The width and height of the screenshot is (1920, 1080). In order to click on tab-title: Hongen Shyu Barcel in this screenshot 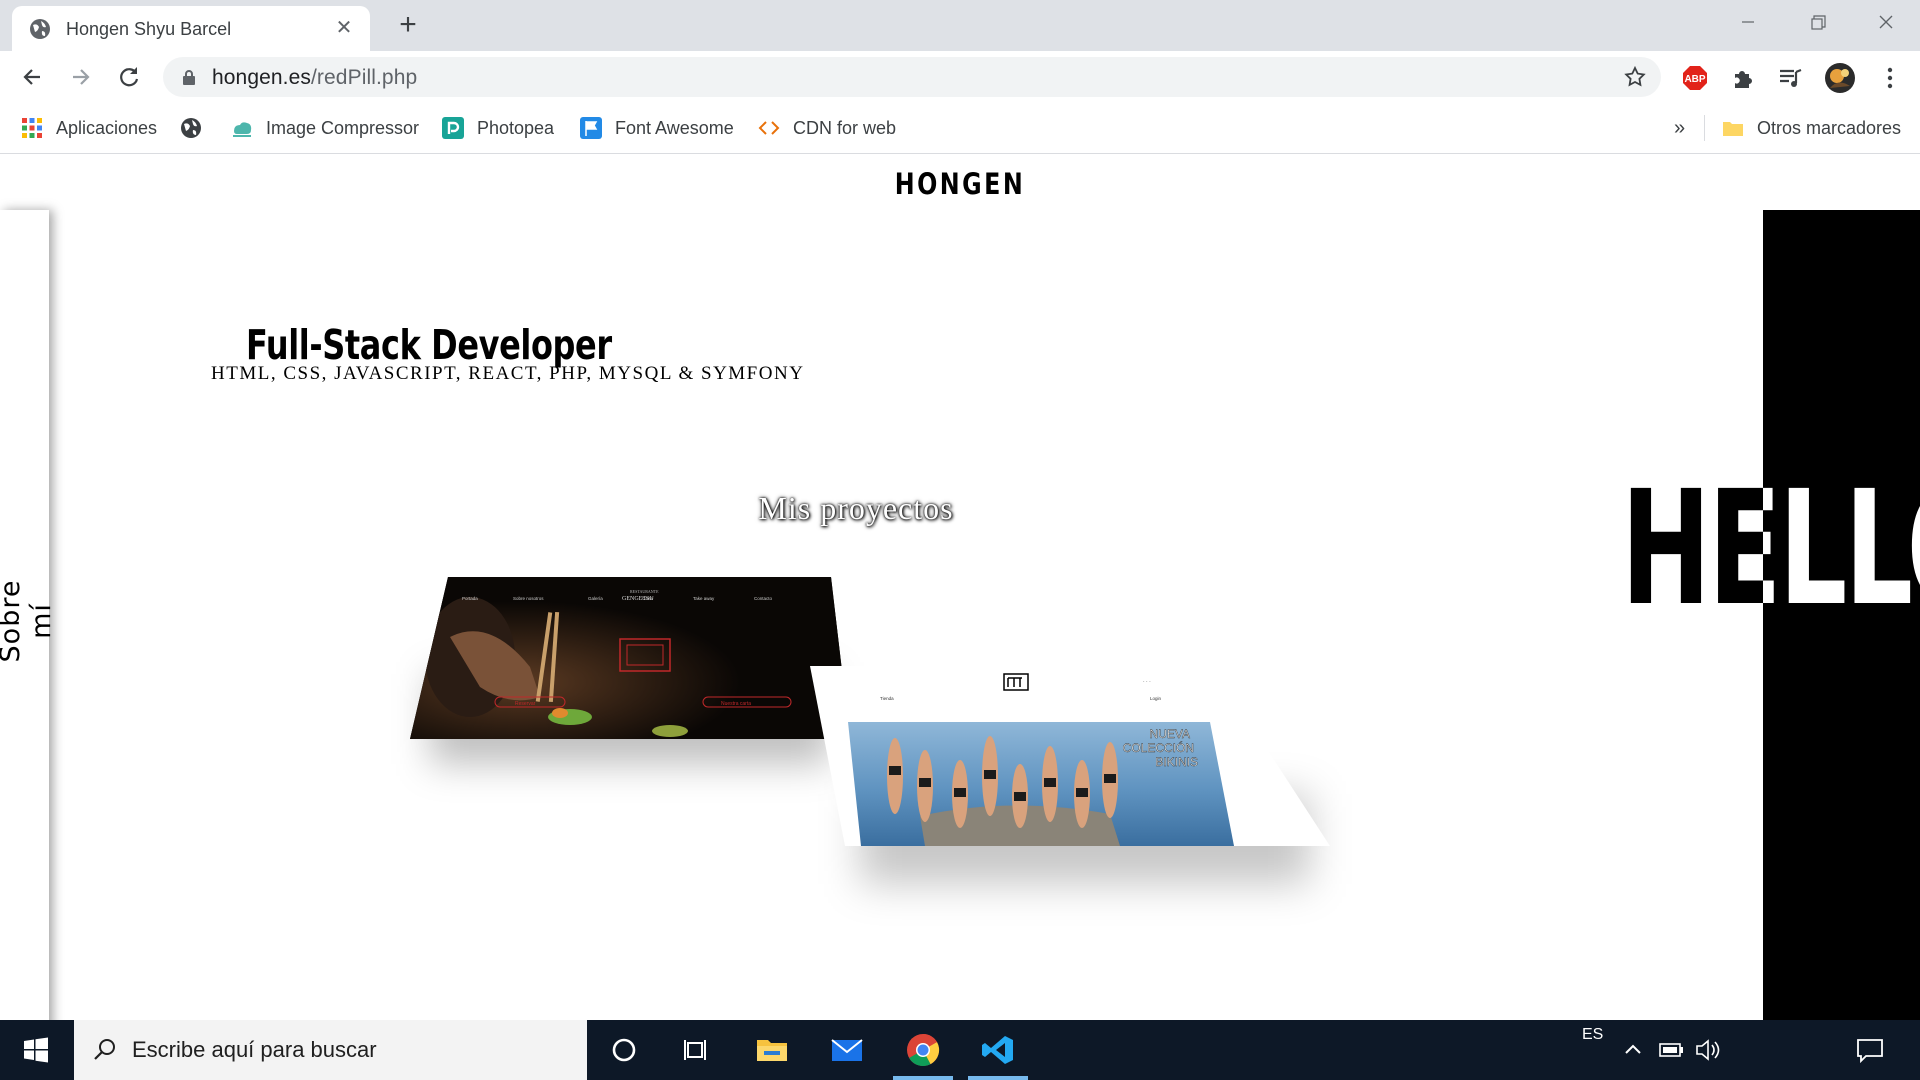, I will do `click(149, 29)`.